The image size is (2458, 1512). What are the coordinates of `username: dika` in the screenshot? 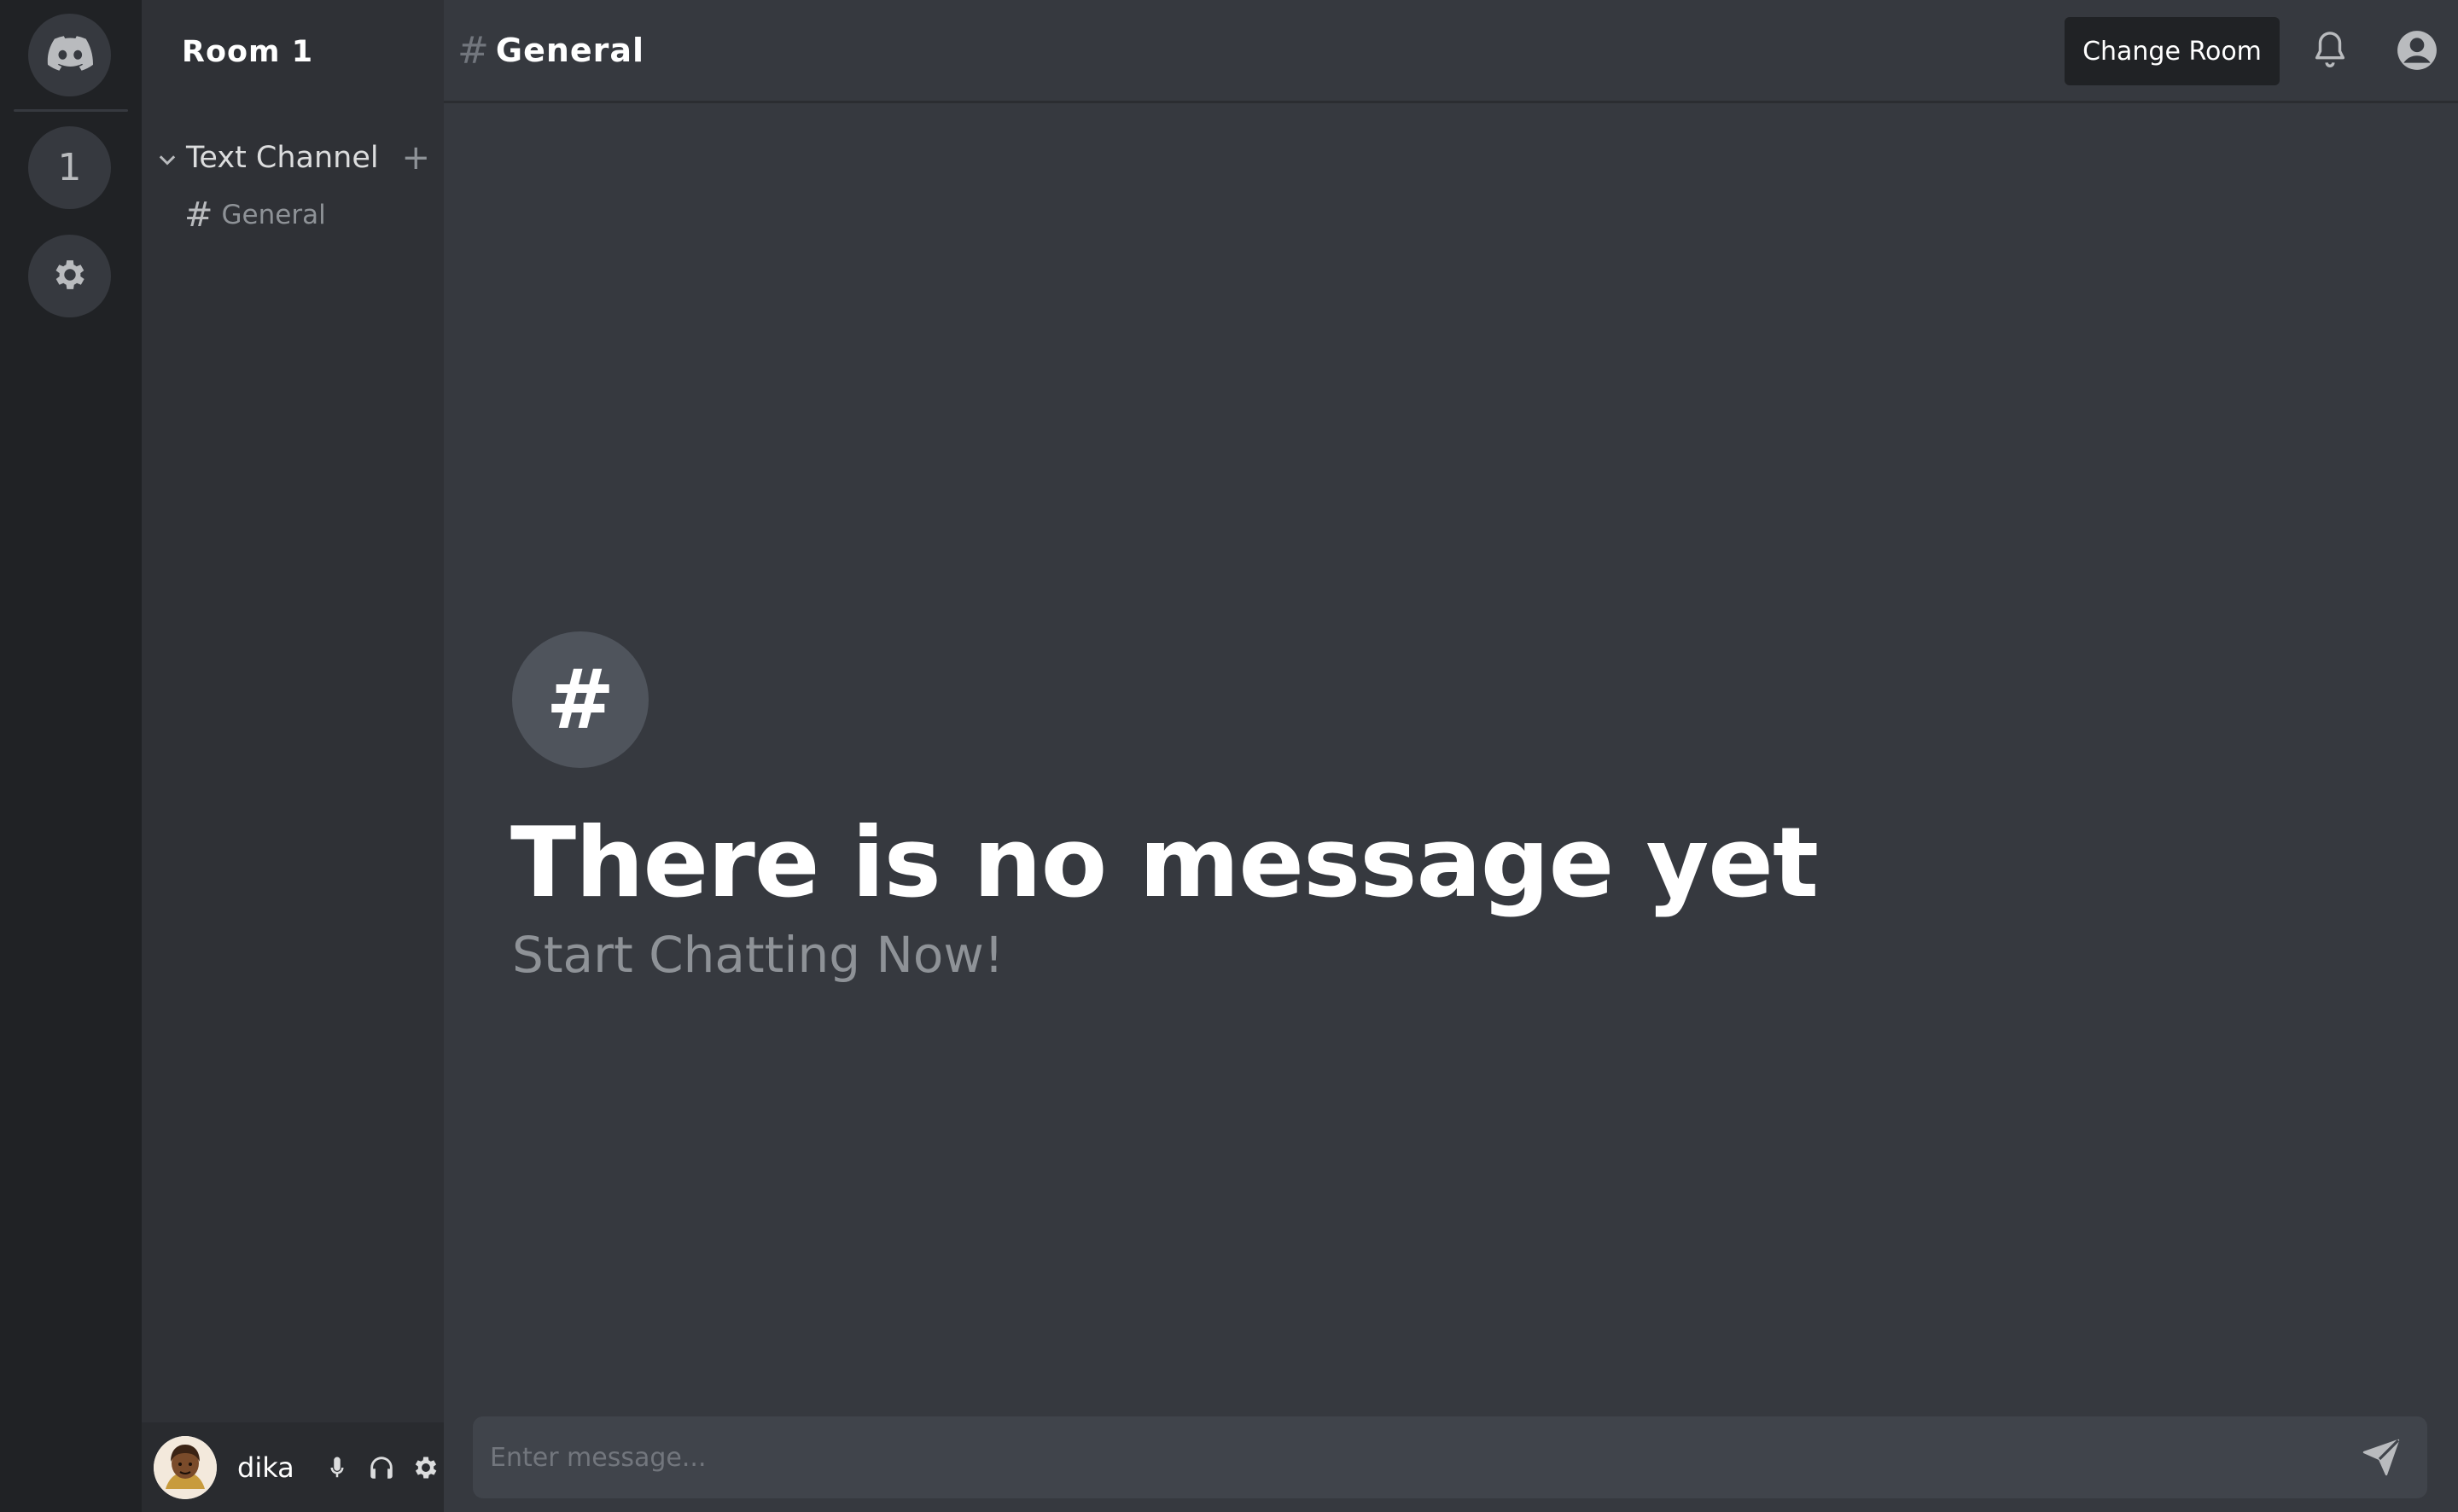 It's located at (265, 1467).